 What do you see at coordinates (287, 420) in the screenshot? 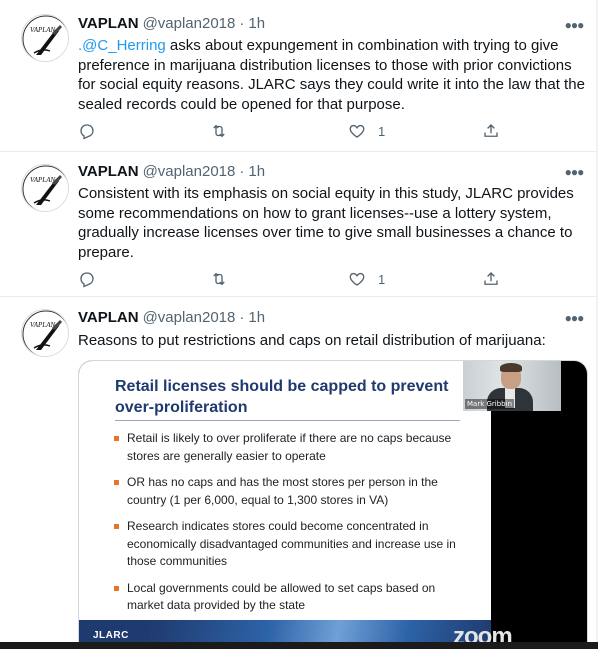
I see `slide-divider` at bounding box center [287, 420].